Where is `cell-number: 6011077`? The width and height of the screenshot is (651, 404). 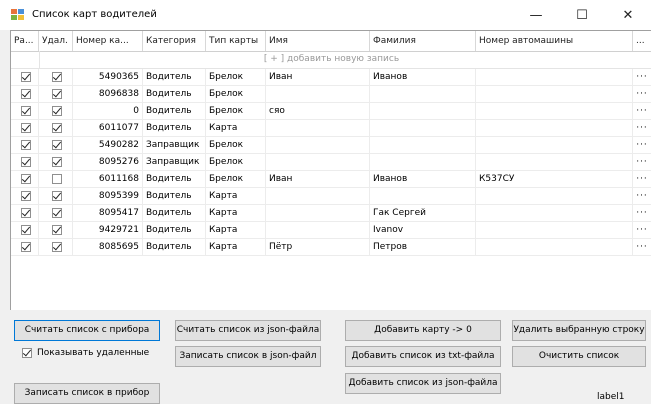
cell-number: 6011077 is located at coordinates (108, 128).